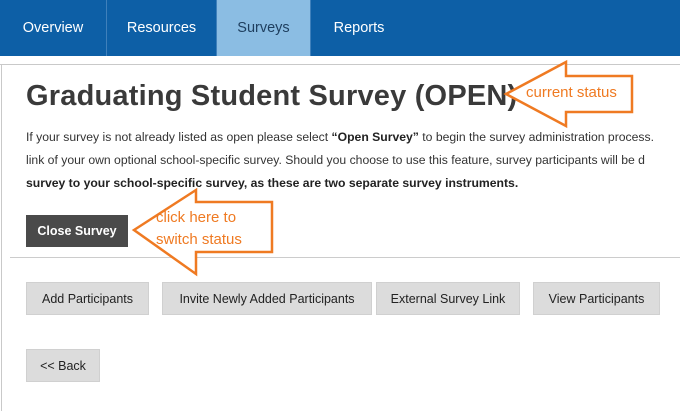  I want to click on current-status-label: current status, so click(571, 92).